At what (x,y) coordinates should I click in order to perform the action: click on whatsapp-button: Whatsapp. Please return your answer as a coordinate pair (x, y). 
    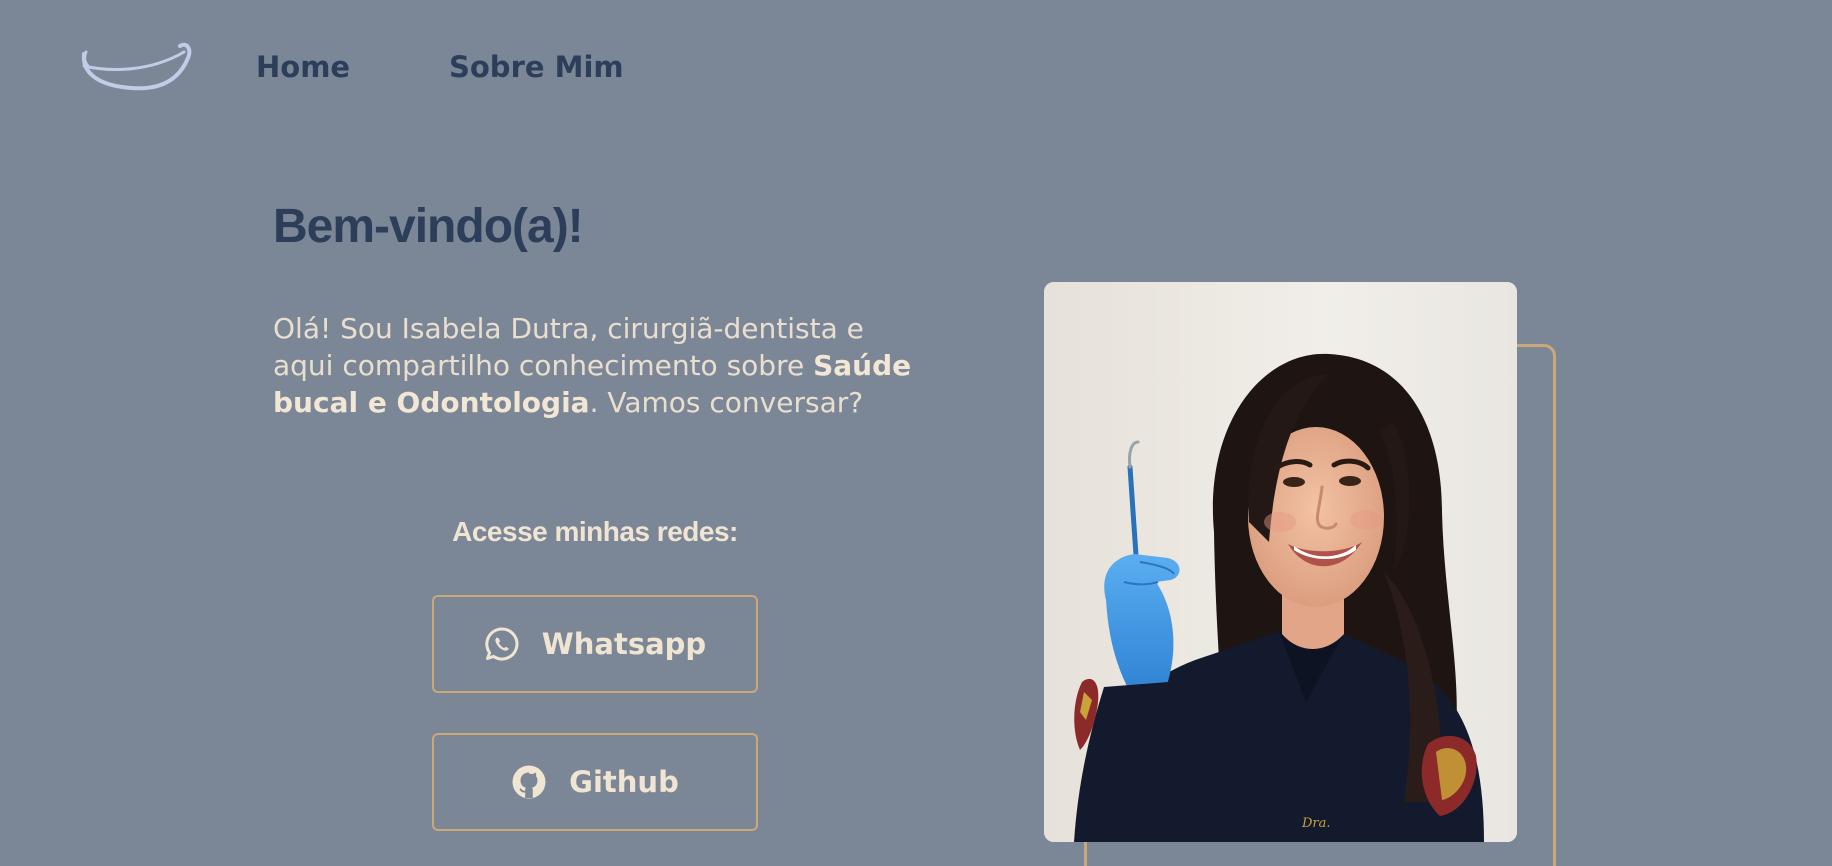
    Looking at the image, I should click on (595, 644).